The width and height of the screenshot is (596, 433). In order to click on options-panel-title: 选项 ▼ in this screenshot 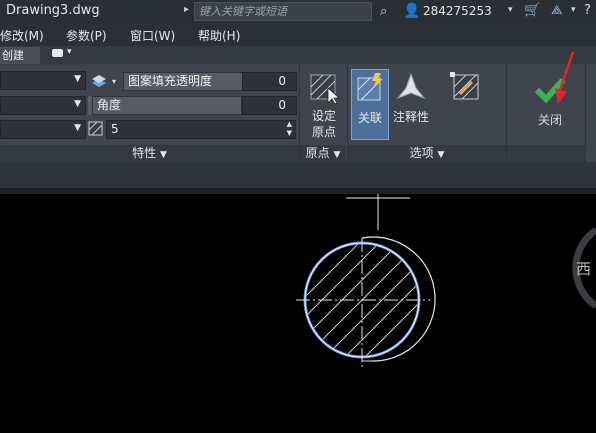, I will do `click(427, 153)`.